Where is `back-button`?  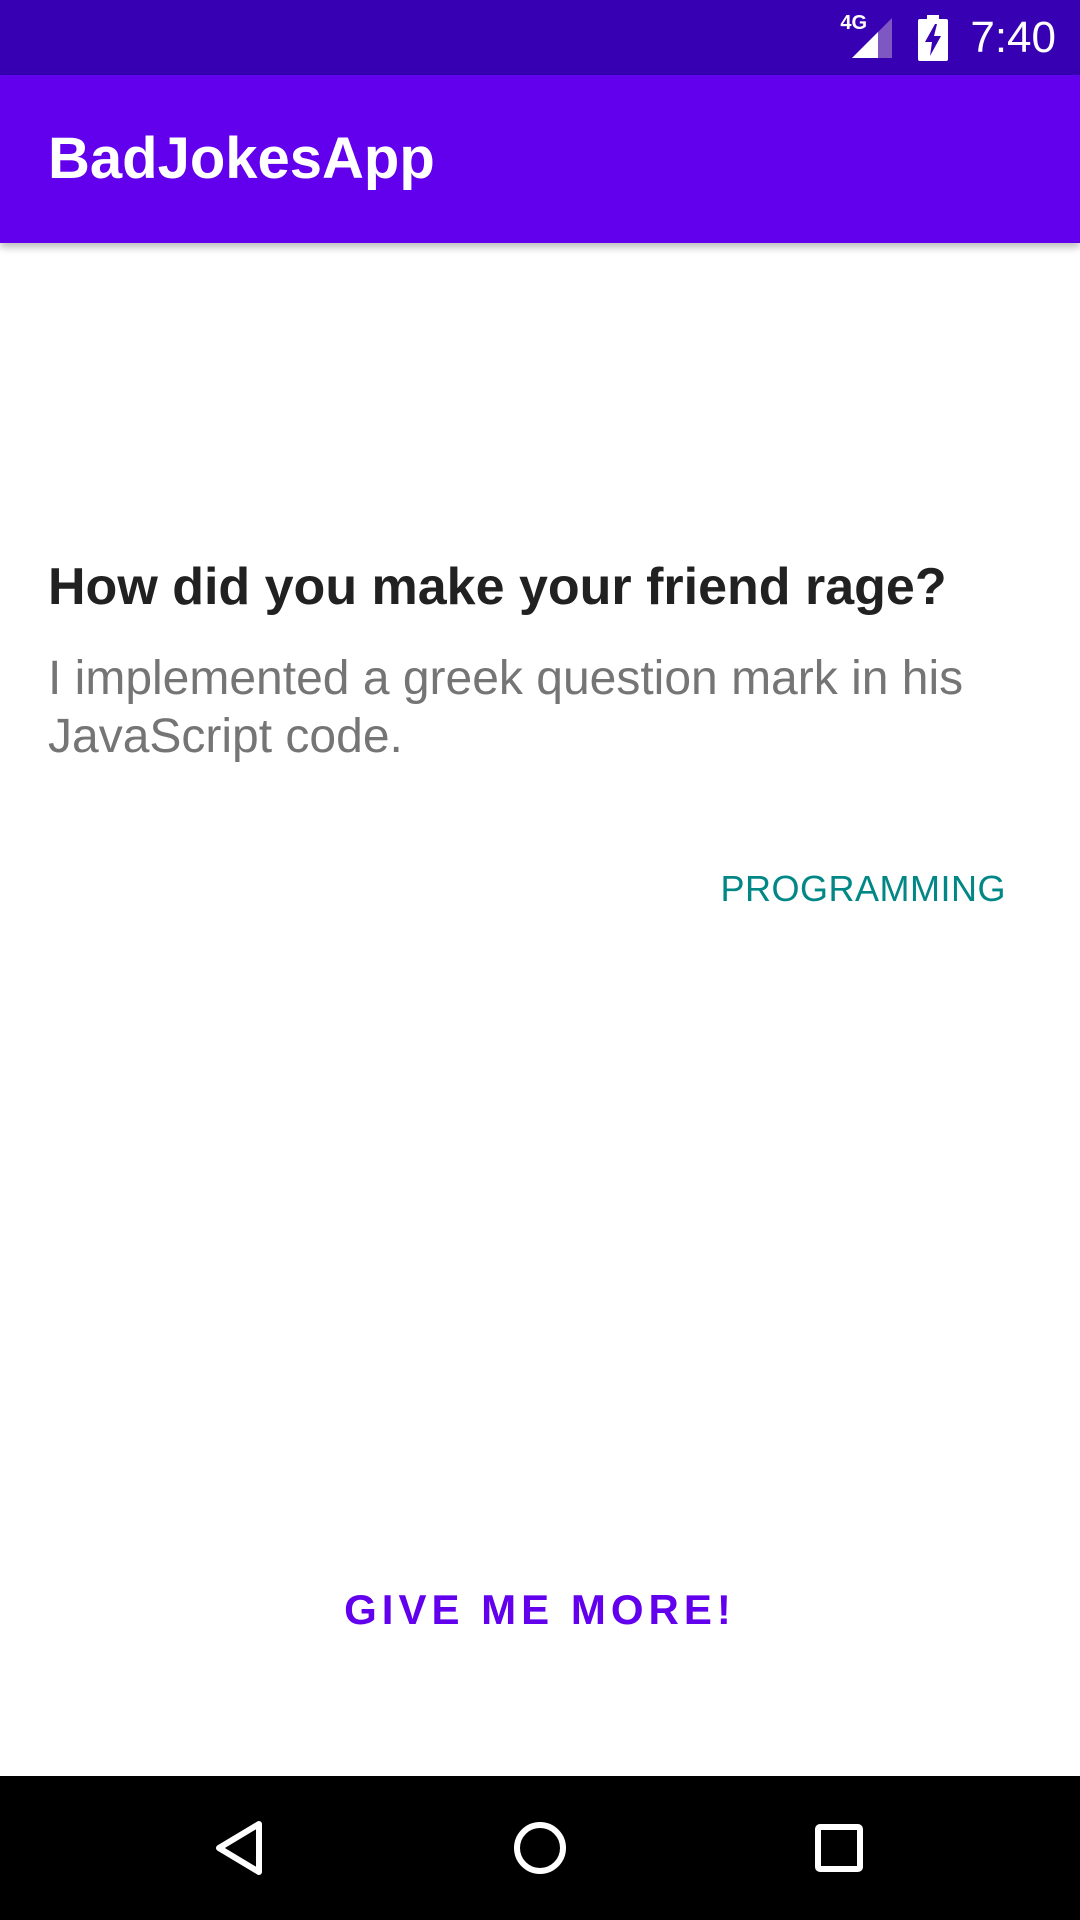 back-button is located at coordinates (241, 1848).